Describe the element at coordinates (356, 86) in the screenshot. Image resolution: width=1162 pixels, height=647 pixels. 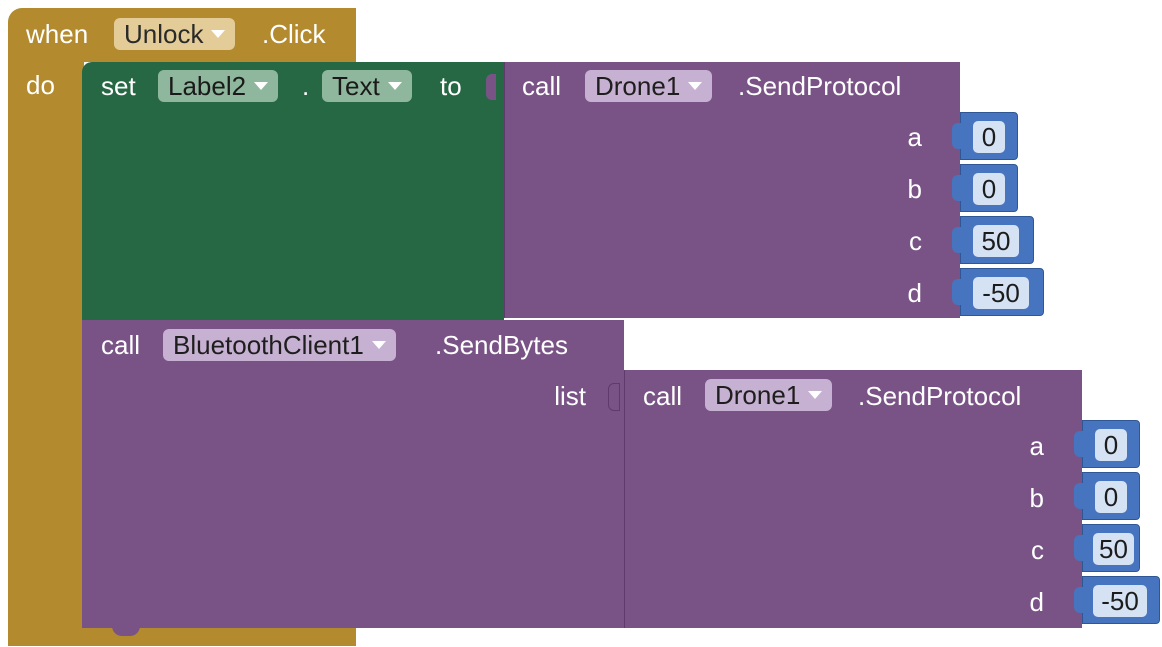
I see `property-name: Text` at that location.